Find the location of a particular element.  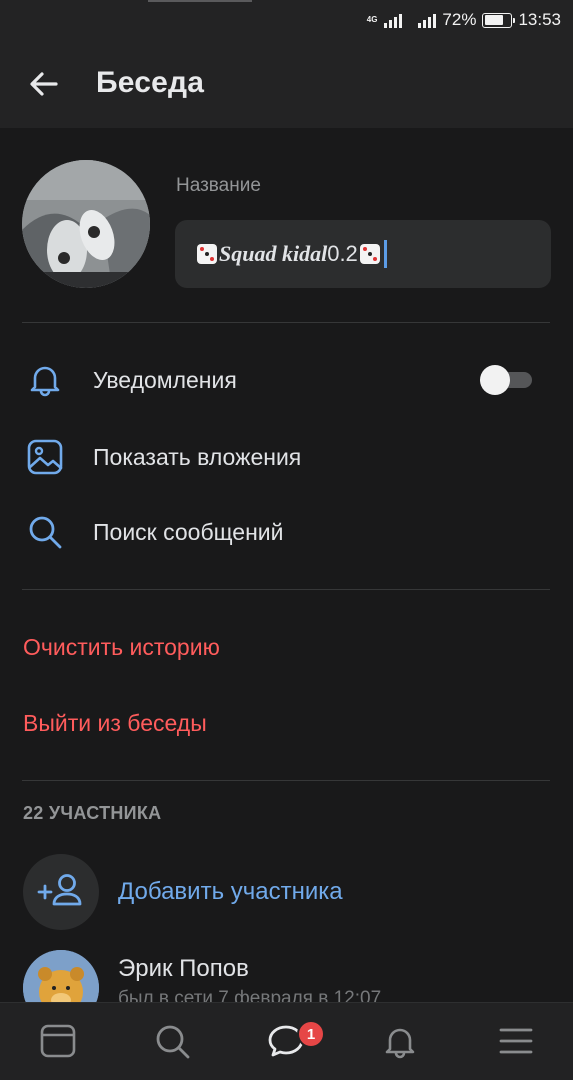

menu-icon is located at coordinates (516, 1041).